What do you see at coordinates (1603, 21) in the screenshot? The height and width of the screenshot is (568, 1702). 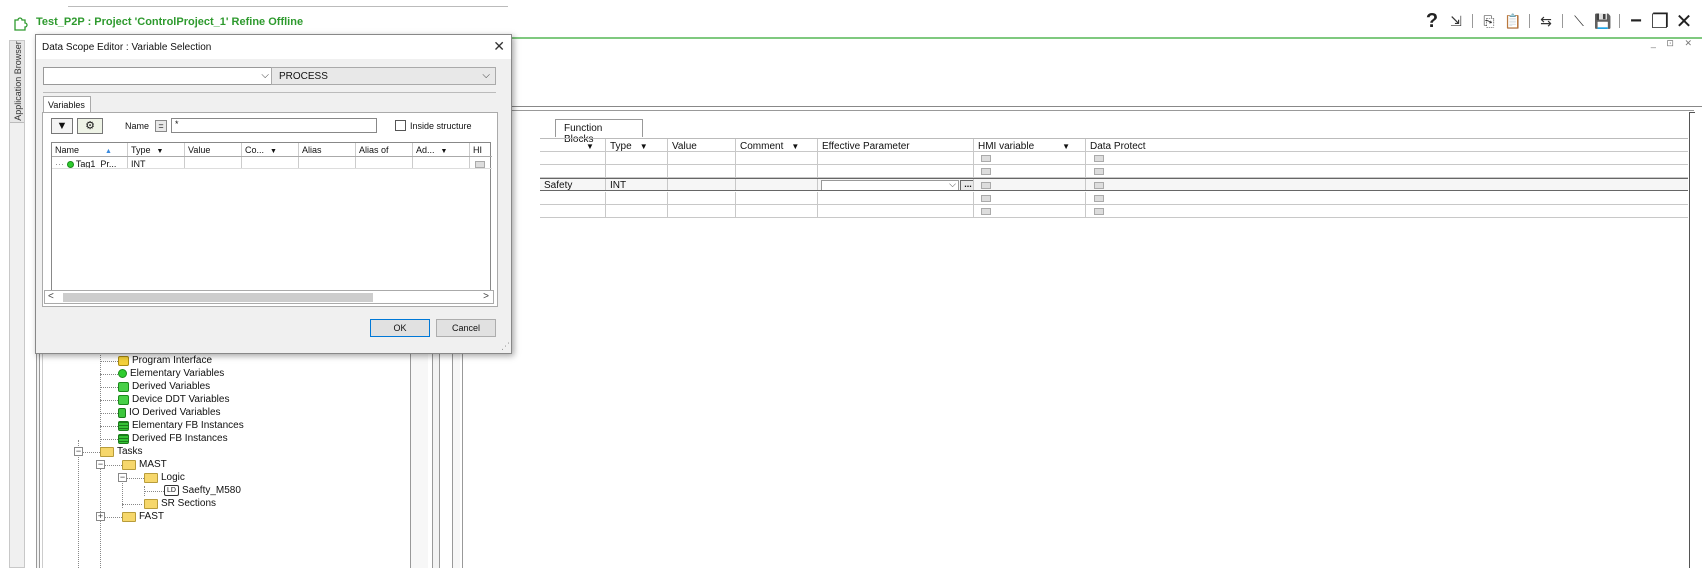 I see `save-icon: 💾` at bounding box center [1603, 21].